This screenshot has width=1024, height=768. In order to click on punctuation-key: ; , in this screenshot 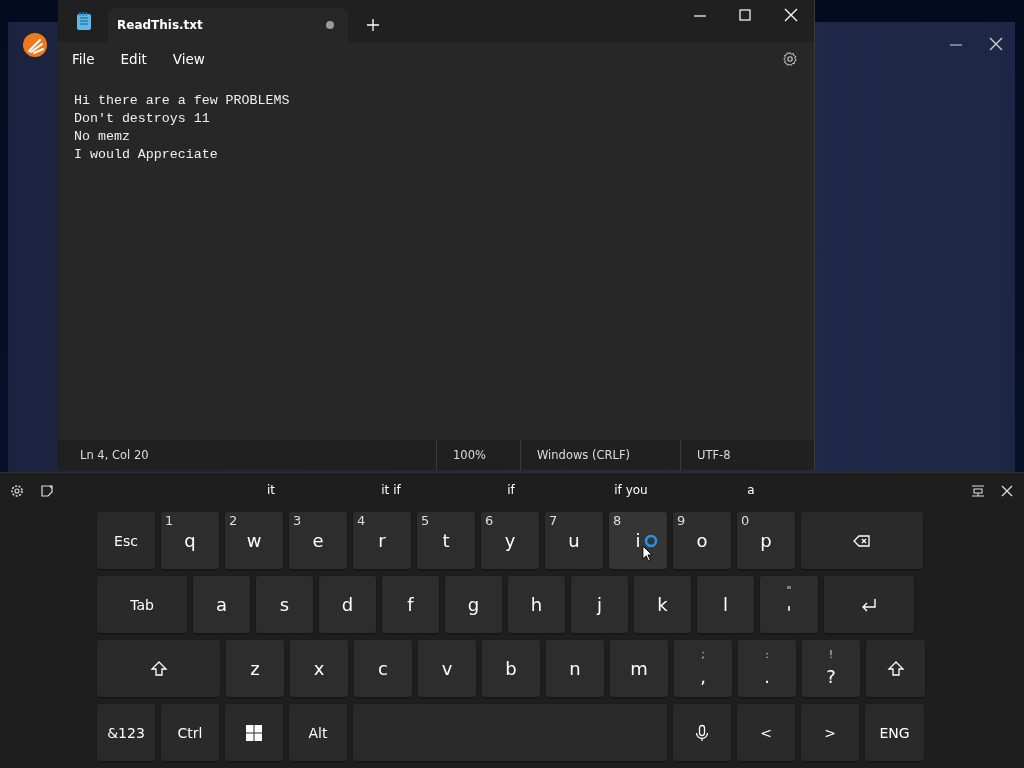, I will do `click(703, 668)`.